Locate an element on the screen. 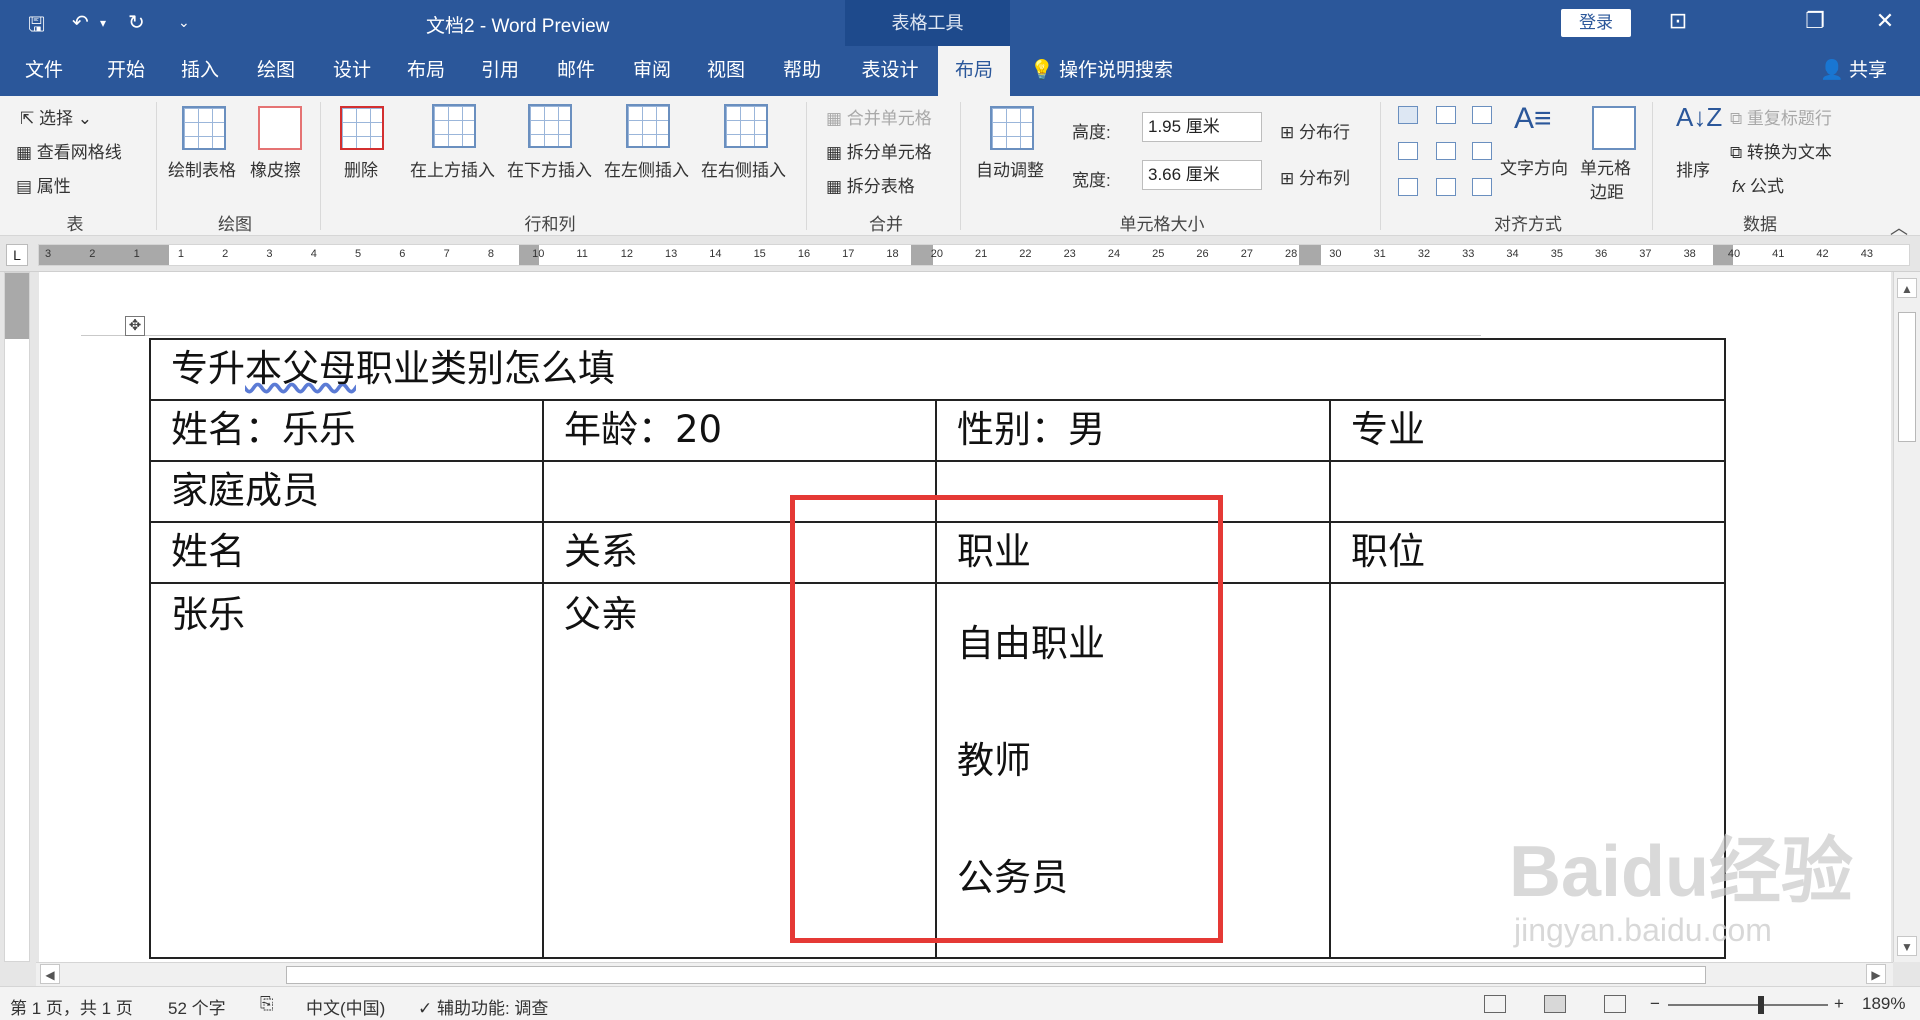 The width and height of the screenshot is (1920, 1020). tab-mailings: 邮件 is located at coordinates (576, 71).